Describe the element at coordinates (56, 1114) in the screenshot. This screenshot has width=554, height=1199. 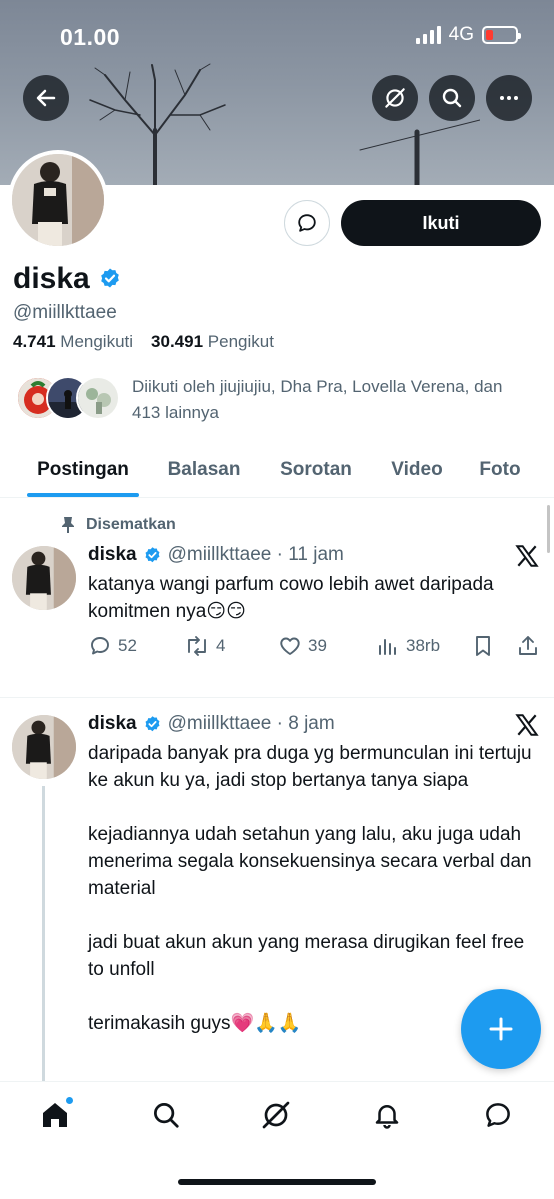
I see `nav-home` at that location.